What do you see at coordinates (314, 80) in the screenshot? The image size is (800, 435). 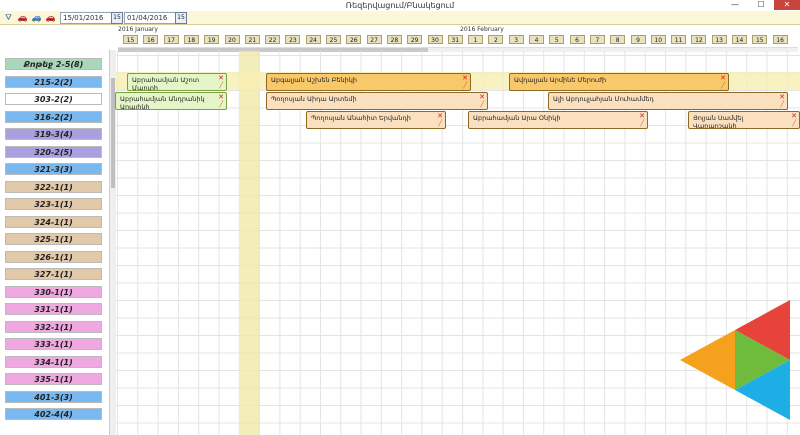 I see `reservation-guest-name: Աբգալյան Աշխեն Բենիկի` at bounding box center [314, 80].